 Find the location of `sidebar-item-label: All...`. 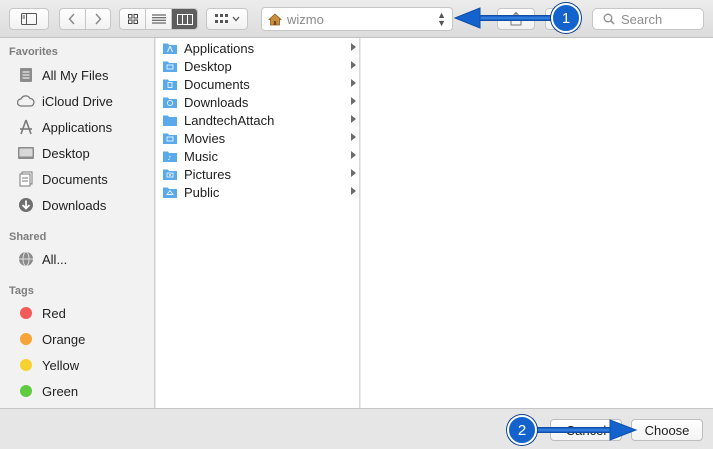

sidebar-item-label: All... is located at coordinates (55, 259).